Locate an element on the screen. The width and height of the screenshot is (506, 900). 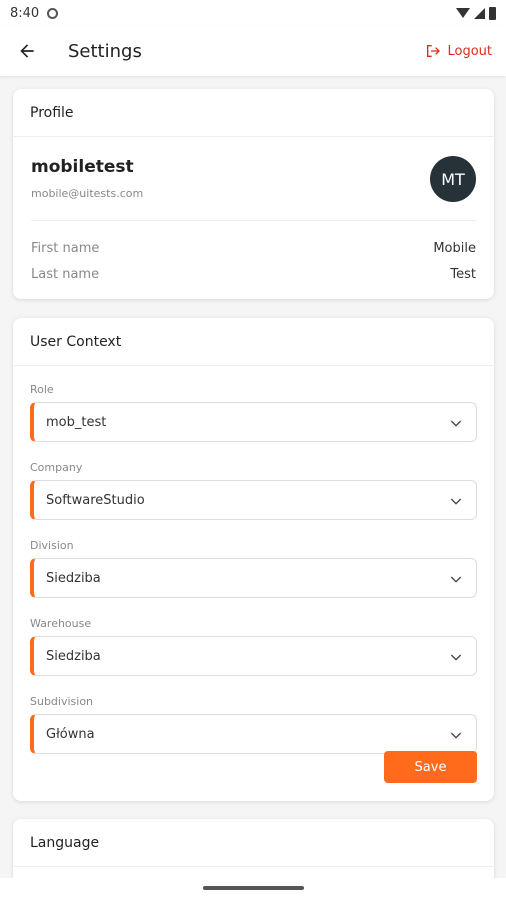
avatar: MT is located at coordinates (453, 179).